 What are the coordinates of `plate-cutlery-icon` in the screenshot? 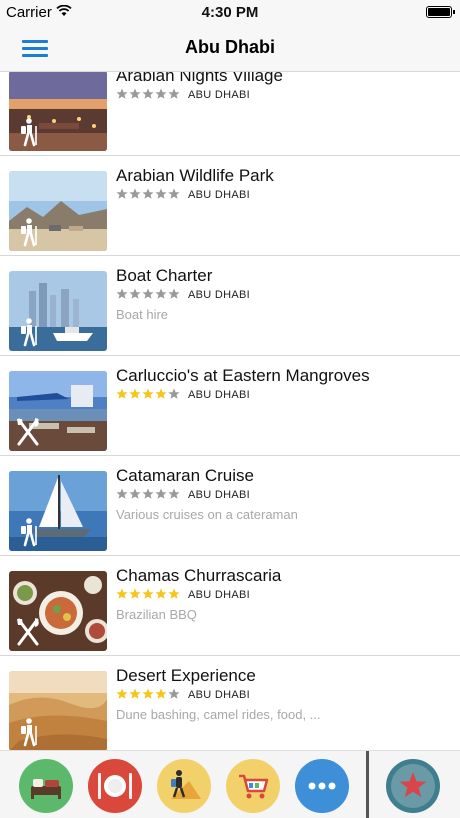 It's located at (115, 786).